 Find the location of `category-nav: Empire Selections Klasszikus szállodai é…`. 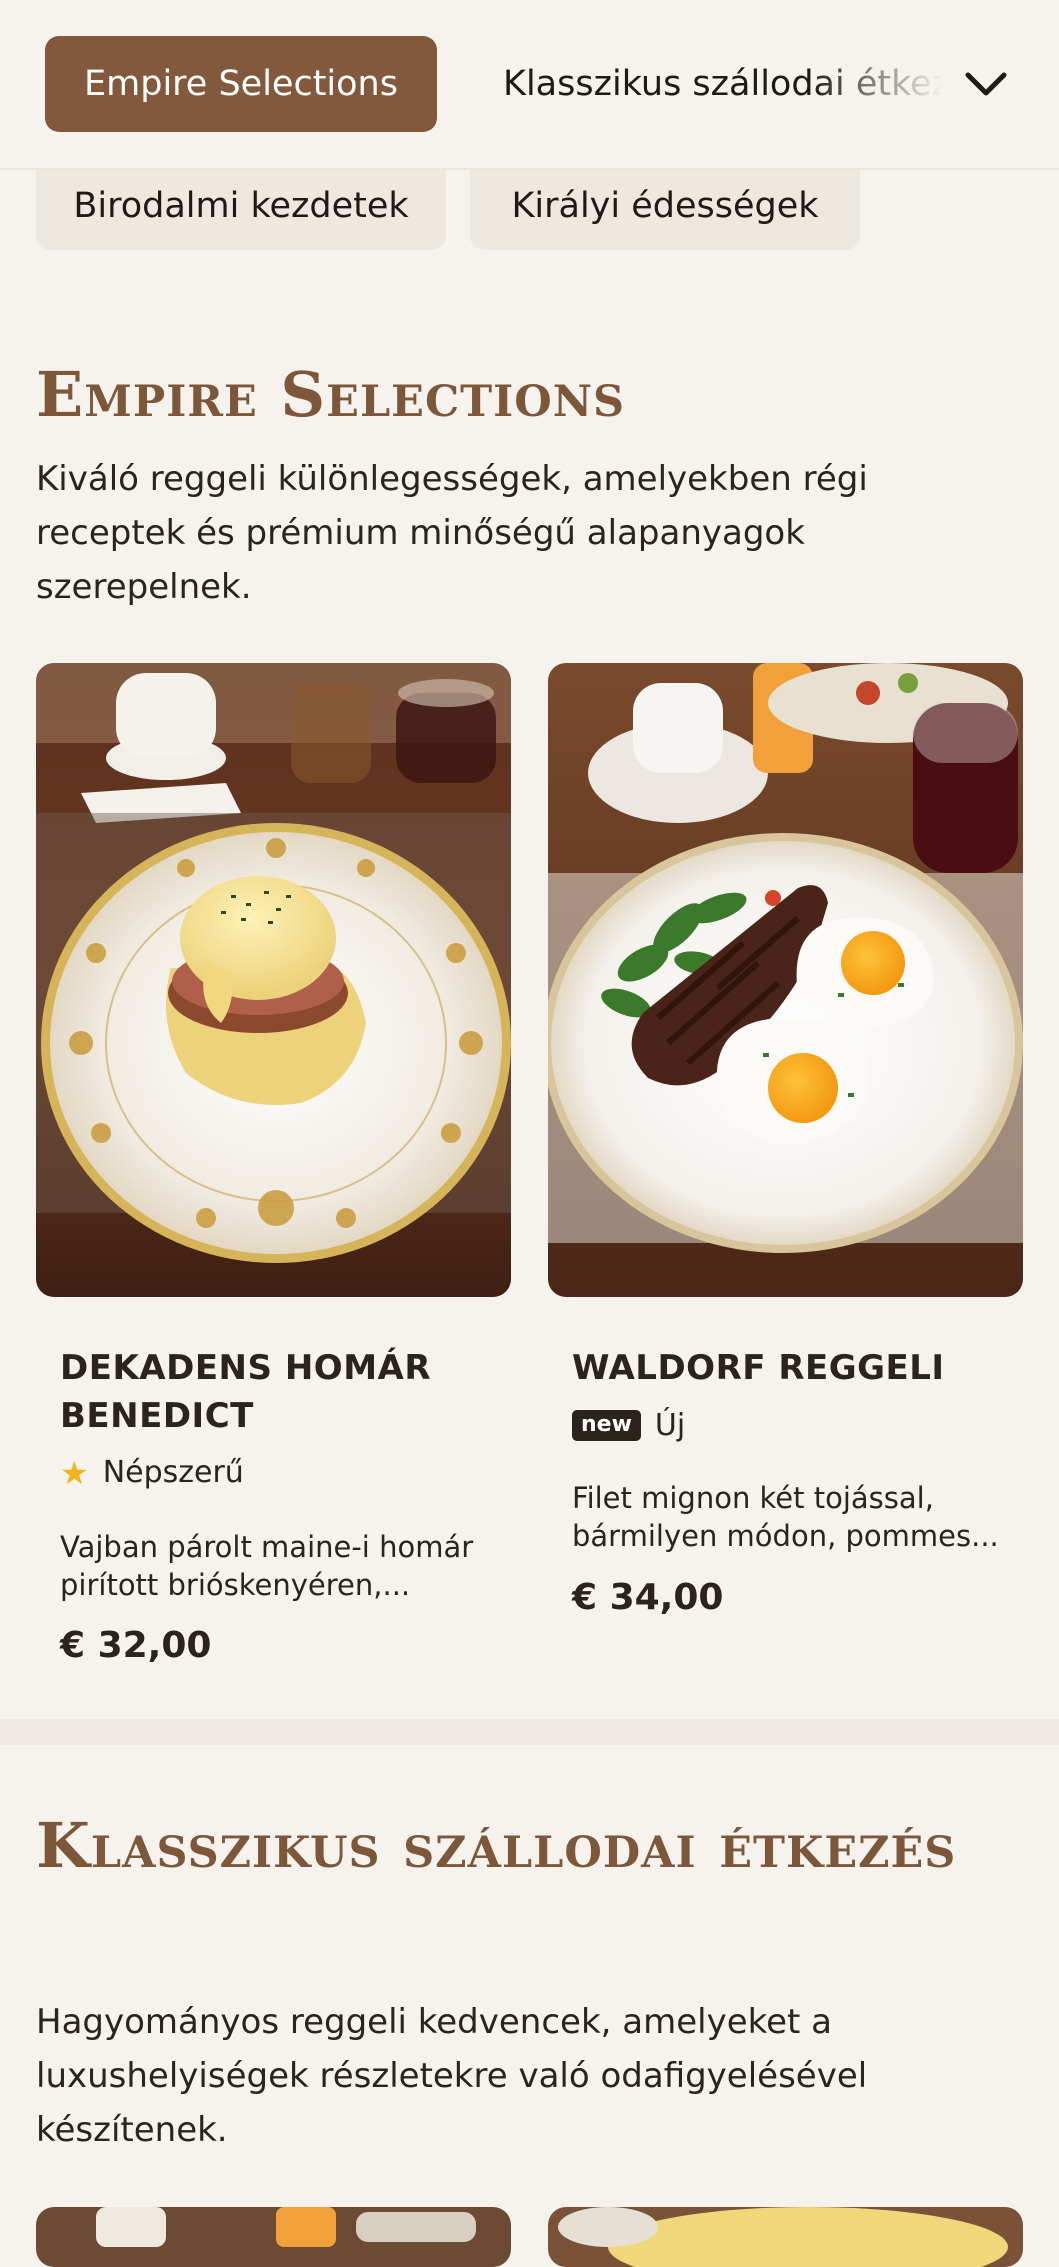

category-nav: Empire Selections Klasszikus szállodai é… is located at coordinates (529, 85).